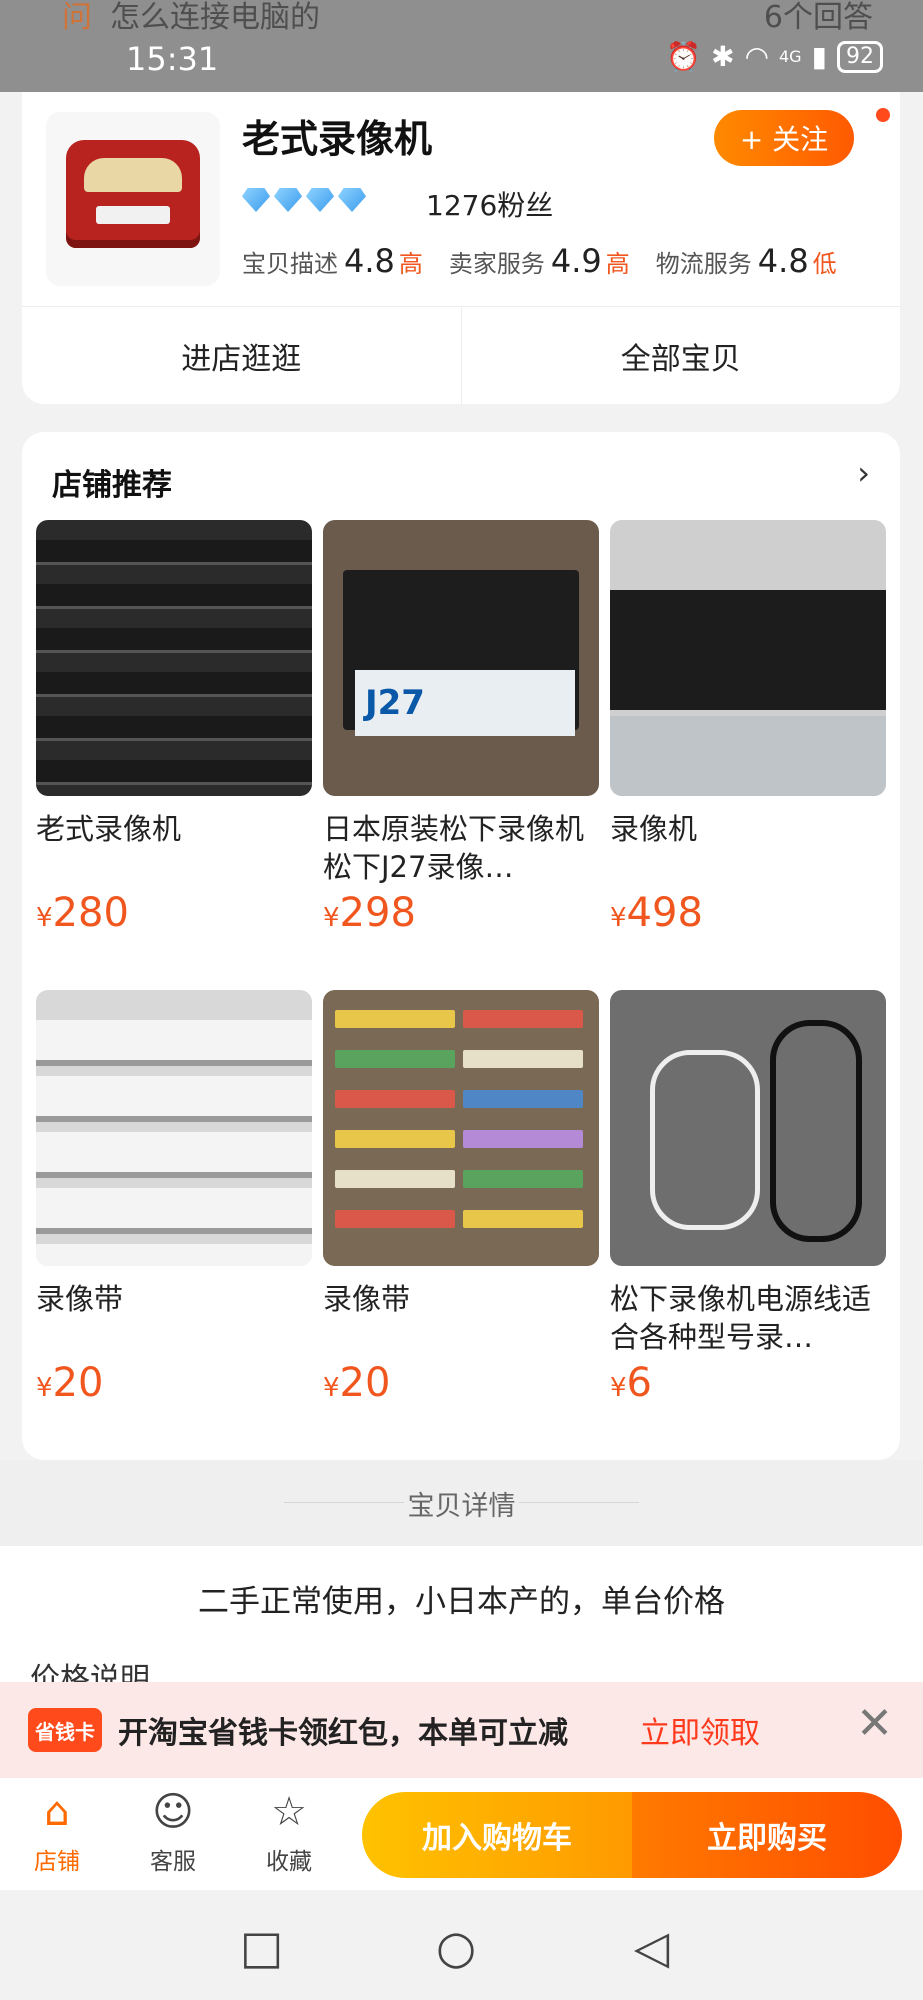  What do you see at coordinates (461, 1506) in the screenshot?
I see `details-title: 宝贝详情` at bounding box center [461, 1506].